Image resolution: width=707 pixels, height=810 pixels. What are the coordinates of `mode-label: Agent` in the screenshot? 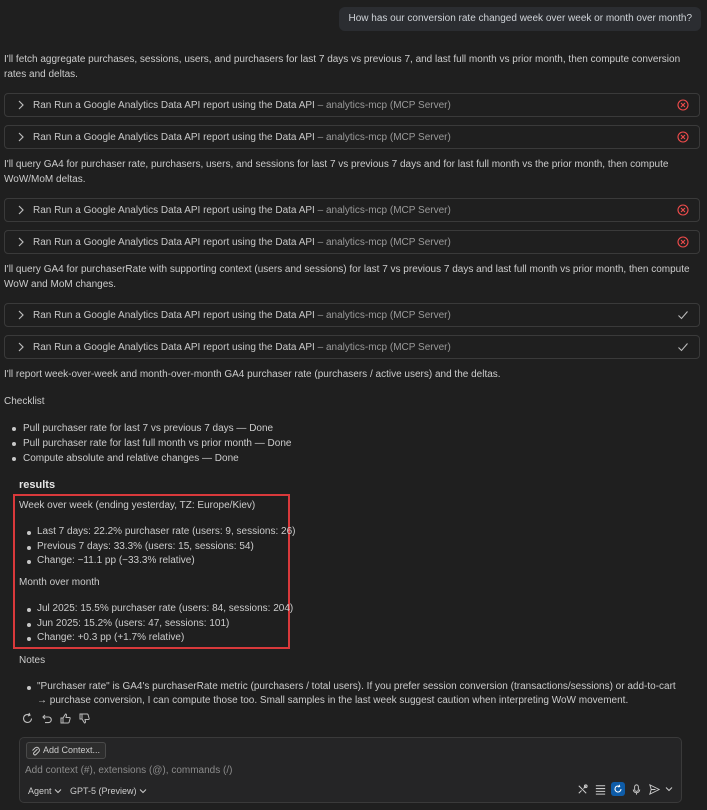 It's located at (40, 791).